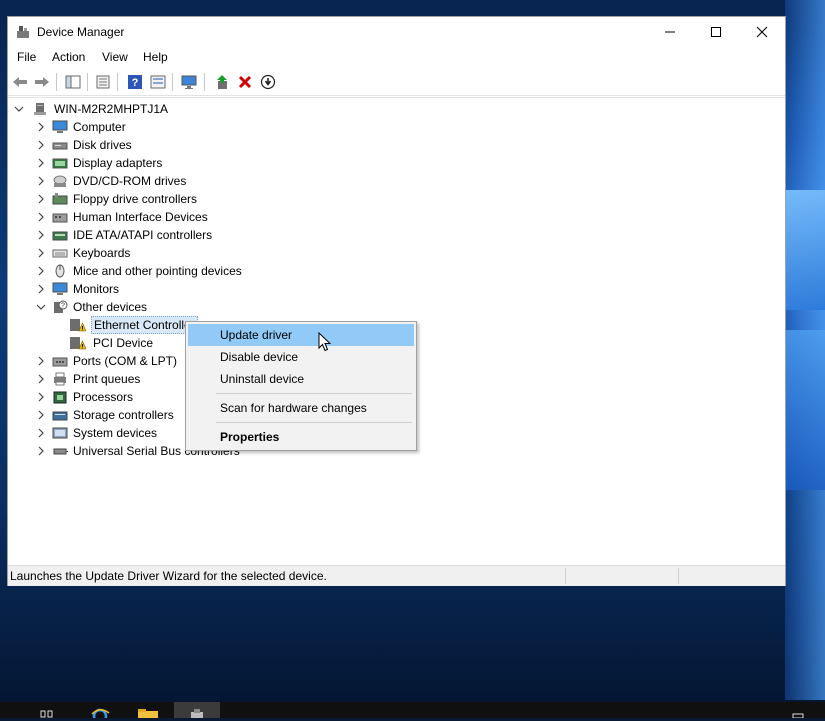 The width and height of the screenshot is (825, 721). I want to click on category-label: Storage controllers, so click(123, 415).